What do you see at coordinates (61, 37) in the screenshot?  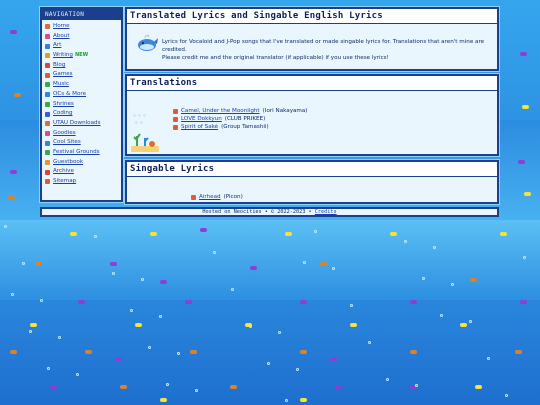 I see `nav-item-link: About` at bounding box center [61, 37].